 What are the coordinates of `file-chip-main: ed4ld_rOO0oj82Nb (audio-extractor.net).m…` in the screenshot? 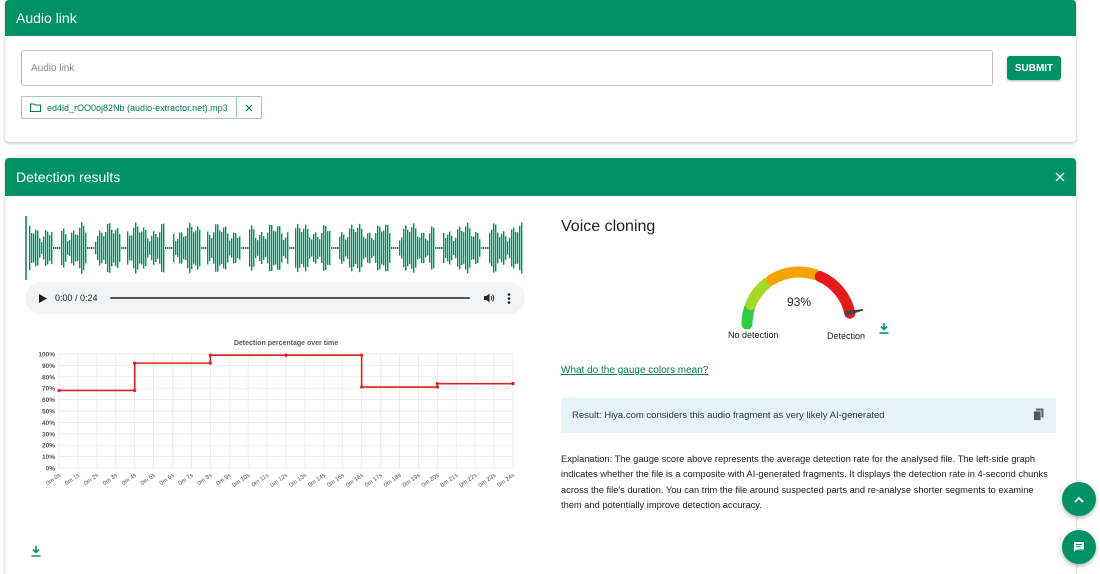 It's located at (129, 107).